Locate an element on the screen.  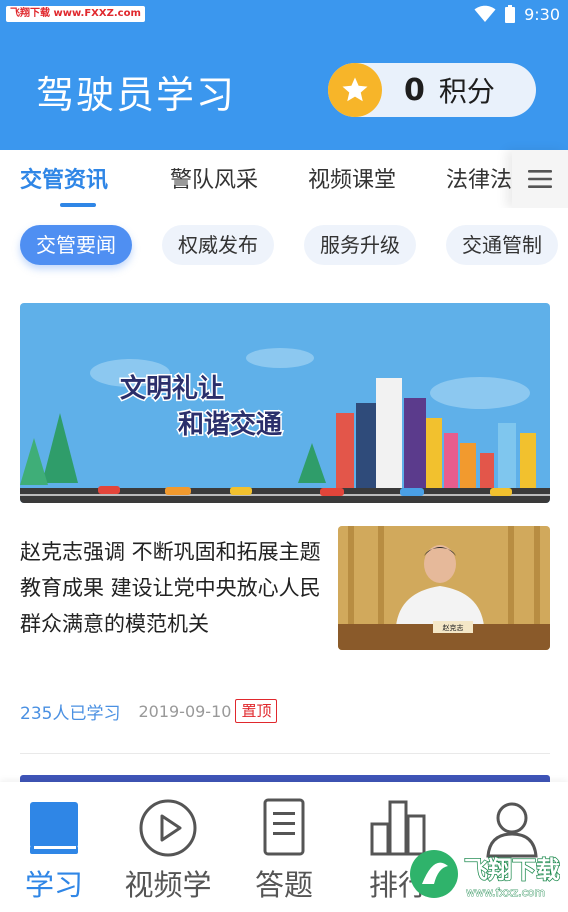
category-tabs: 交管资讯 警队风采 视频课堂 法律法 is located at coordinates (284, 179).